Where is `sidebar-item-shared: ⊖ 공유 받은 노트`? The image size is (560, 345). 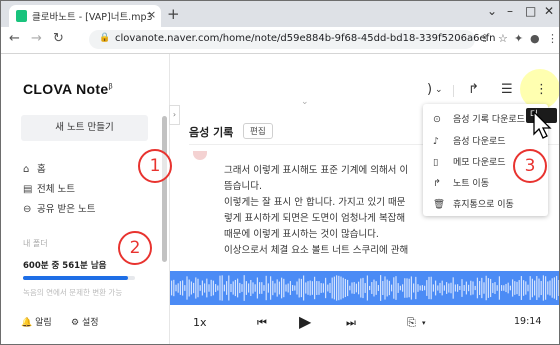
sidebar-item-shared: ⊖ 공유 받은 노트 is located at coordinates (59, 208).